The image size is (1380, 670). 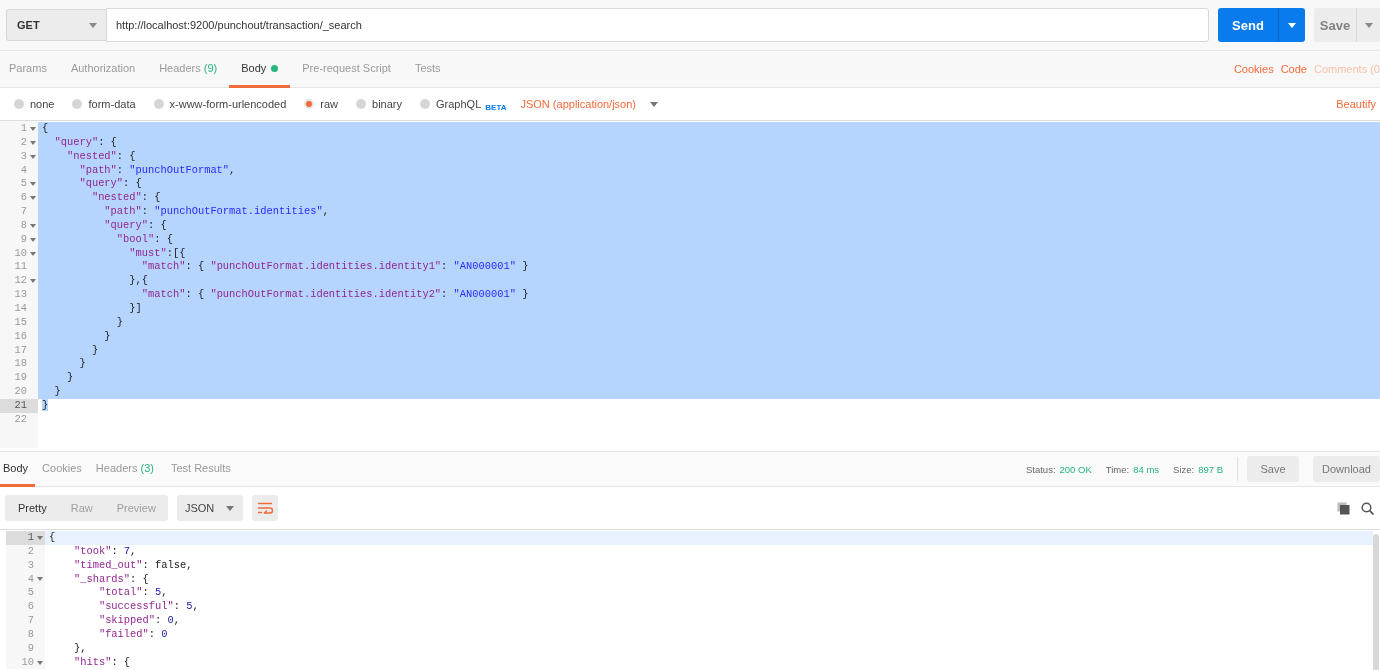 I want to click on tab: Test Results, so click(x=199, y=469).